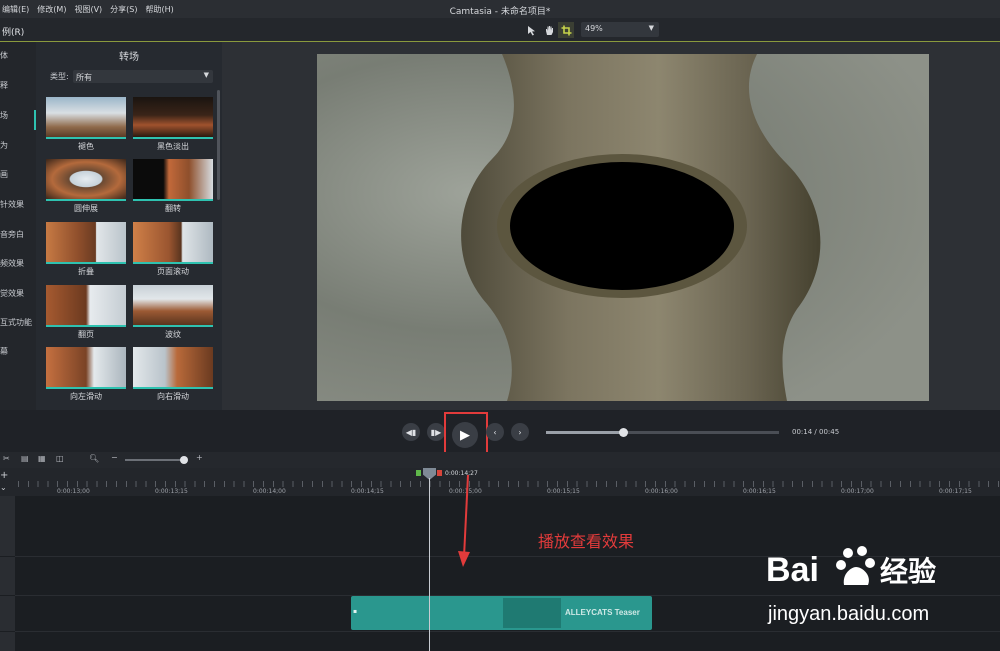 Image resolution: width=1000 pixels, height=651 pixels. Describe the element at coordinates (509, 484) in the screenshot. I see `ruler-ticks` at that location.